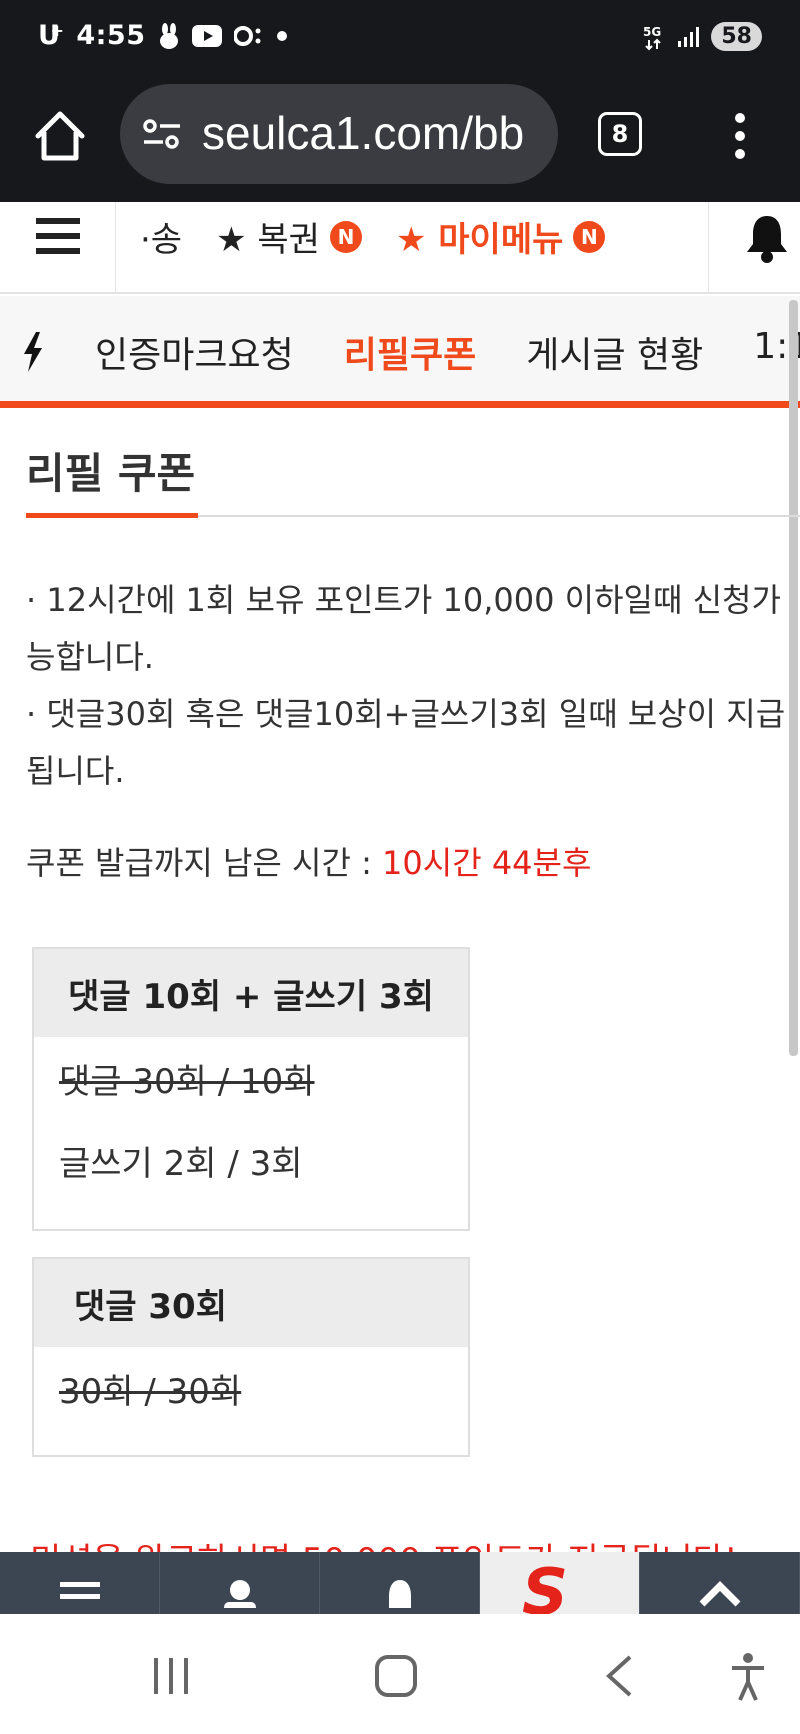 The height and width of the screenshot is (1734, 800). I want to click on back-icon, so click(619, 1676).